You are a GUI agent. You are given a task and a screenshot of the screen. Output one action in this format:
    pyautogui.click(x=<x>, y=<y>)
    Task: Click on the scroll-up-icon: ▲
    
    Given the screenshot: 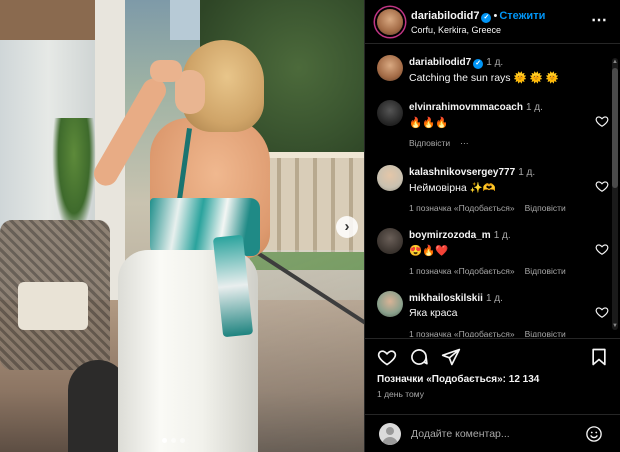 What is the action you would take?
    pyautogui.click(x=615, y=62)
    